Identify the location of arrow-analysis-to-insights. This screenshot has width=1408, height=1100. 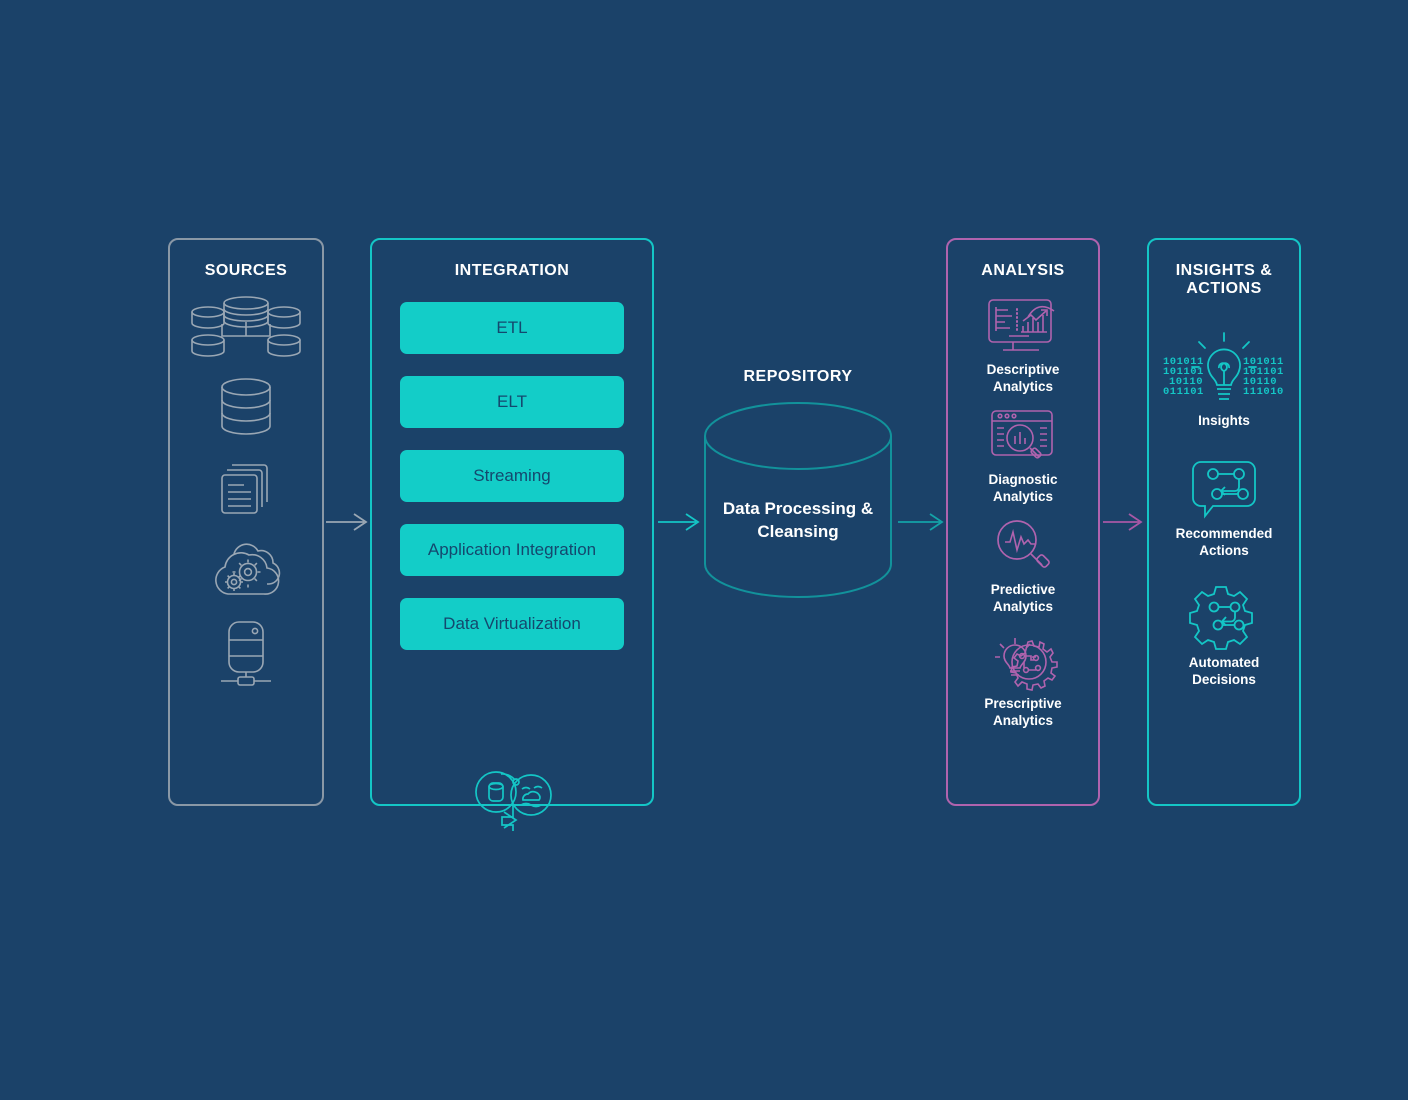
(1123, 522).